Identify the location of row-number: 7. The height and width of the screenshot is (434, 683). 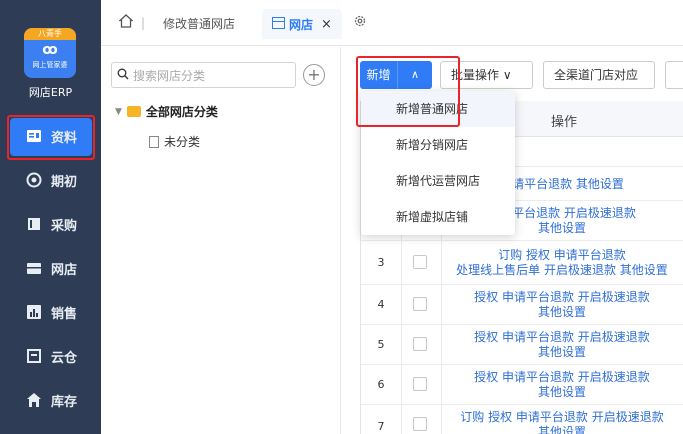
(381, 426).